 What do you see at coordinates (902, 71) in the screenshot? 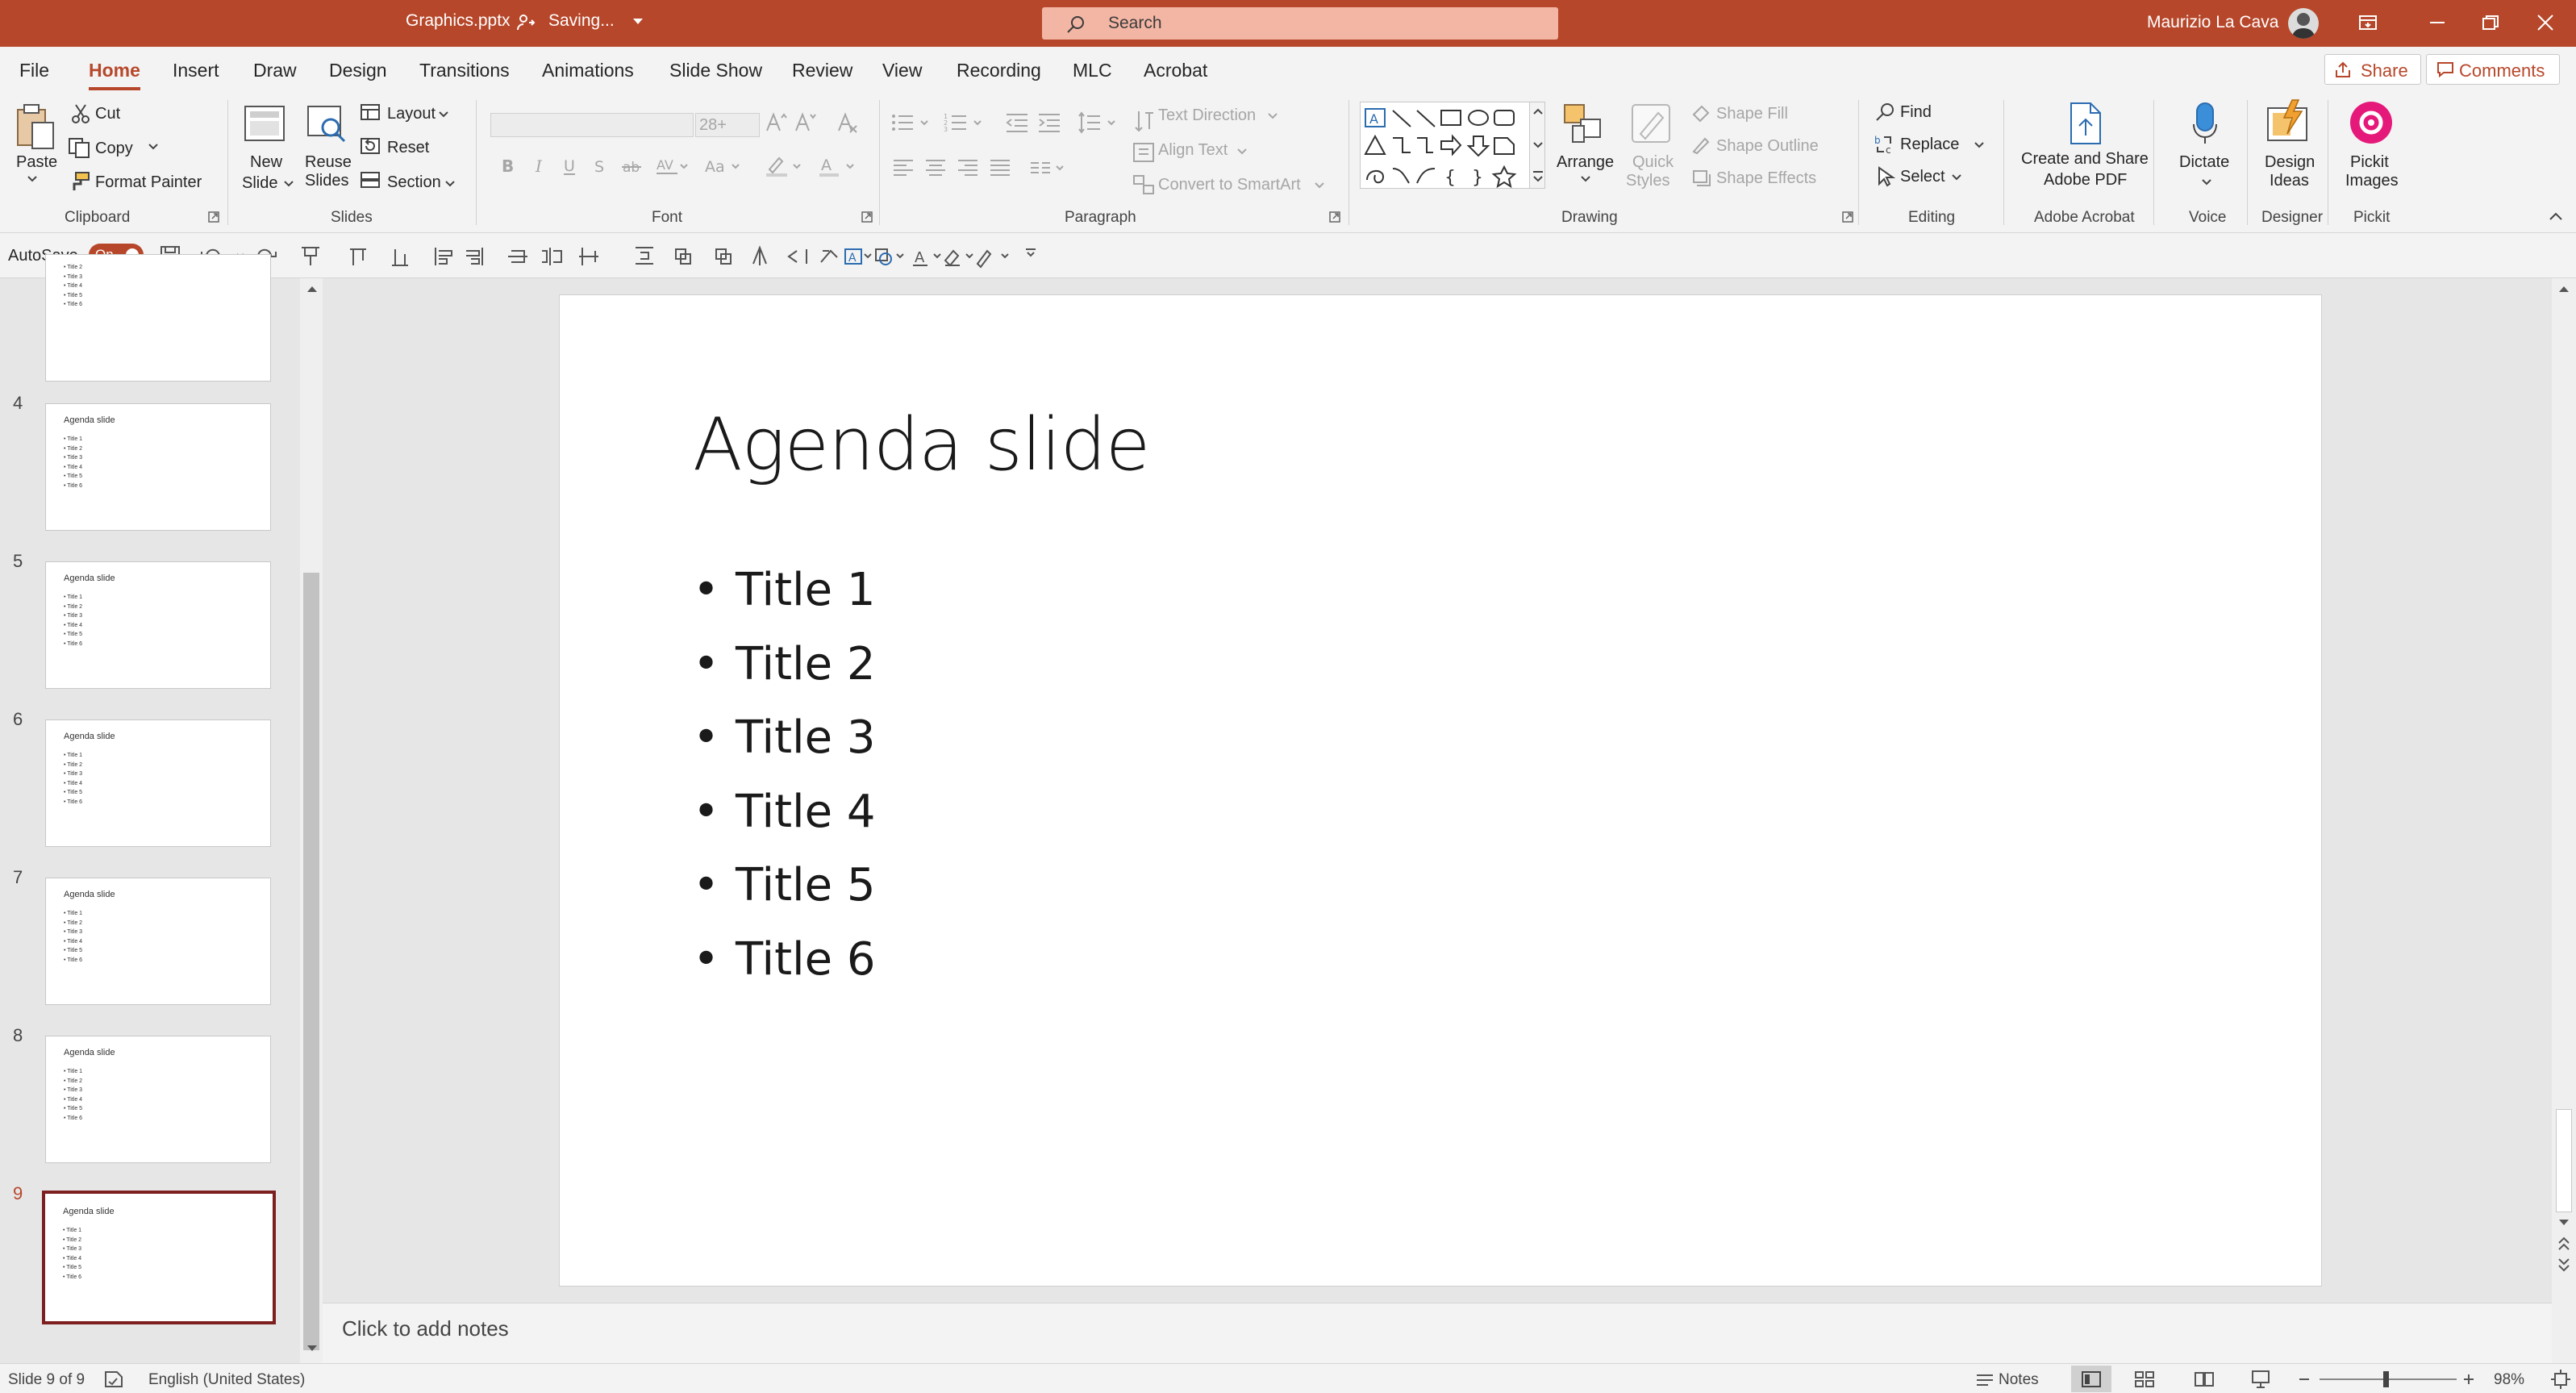
I see `tab-view: View` at bounding box center [902, 71].